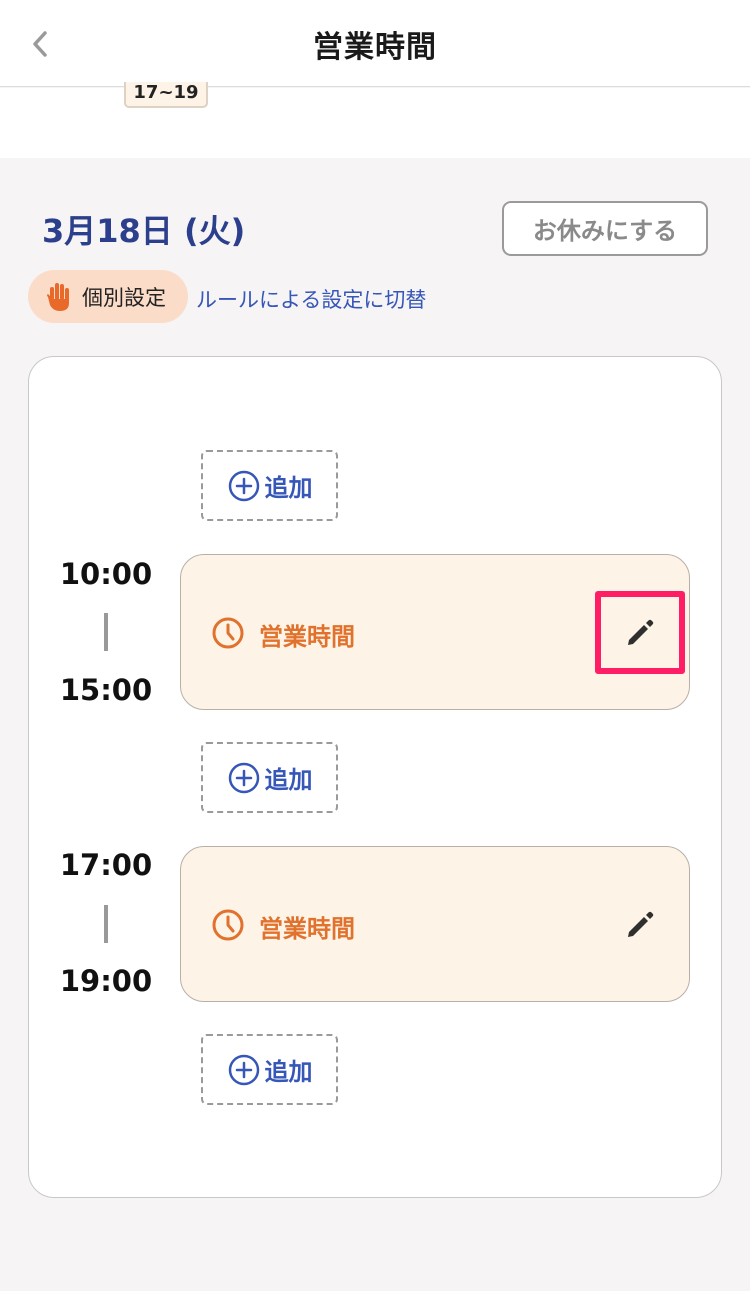 The width and height of the screenshot is (750, 1291). Describe the element at coordinates (375, 47) in the screenshot. I see `page-title: 営業時間` at that location.